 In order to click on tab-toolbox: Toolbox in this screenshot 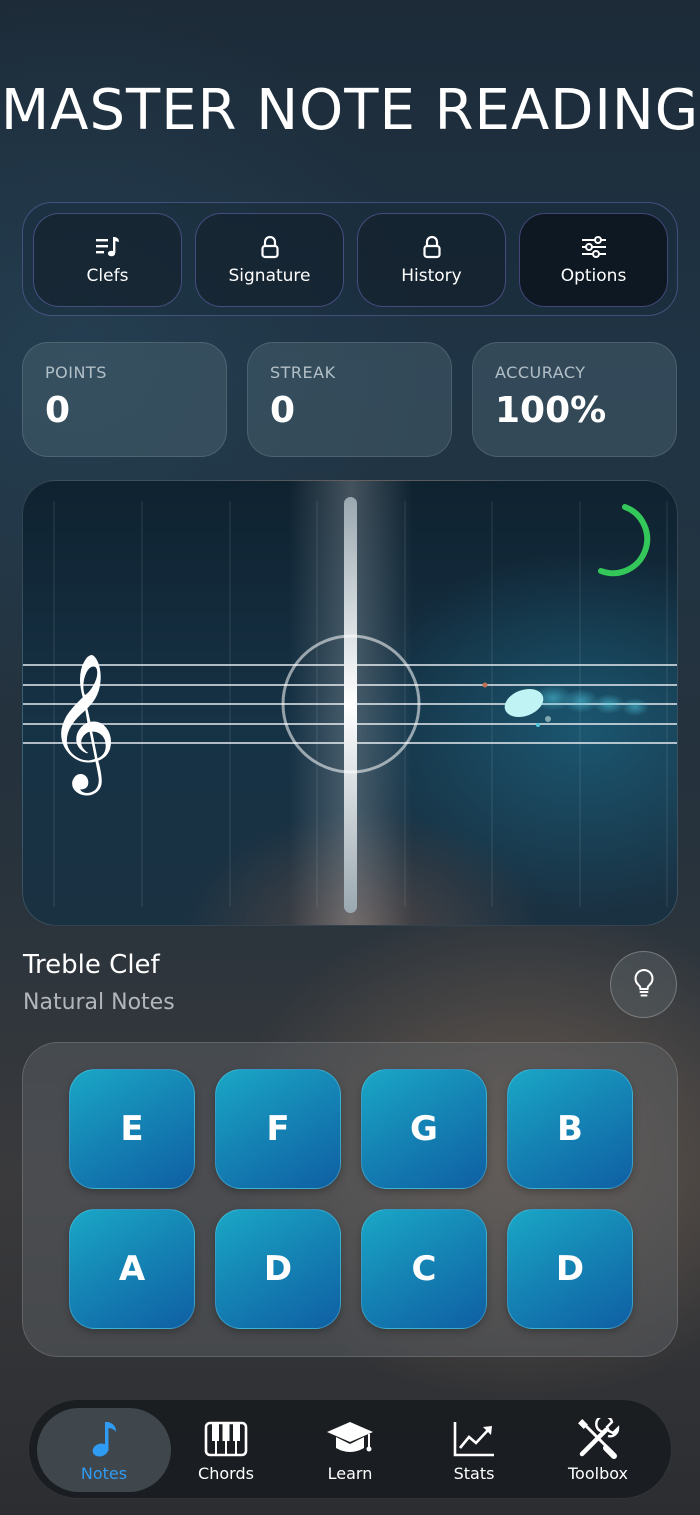, I will do `click(598, 1450)`.